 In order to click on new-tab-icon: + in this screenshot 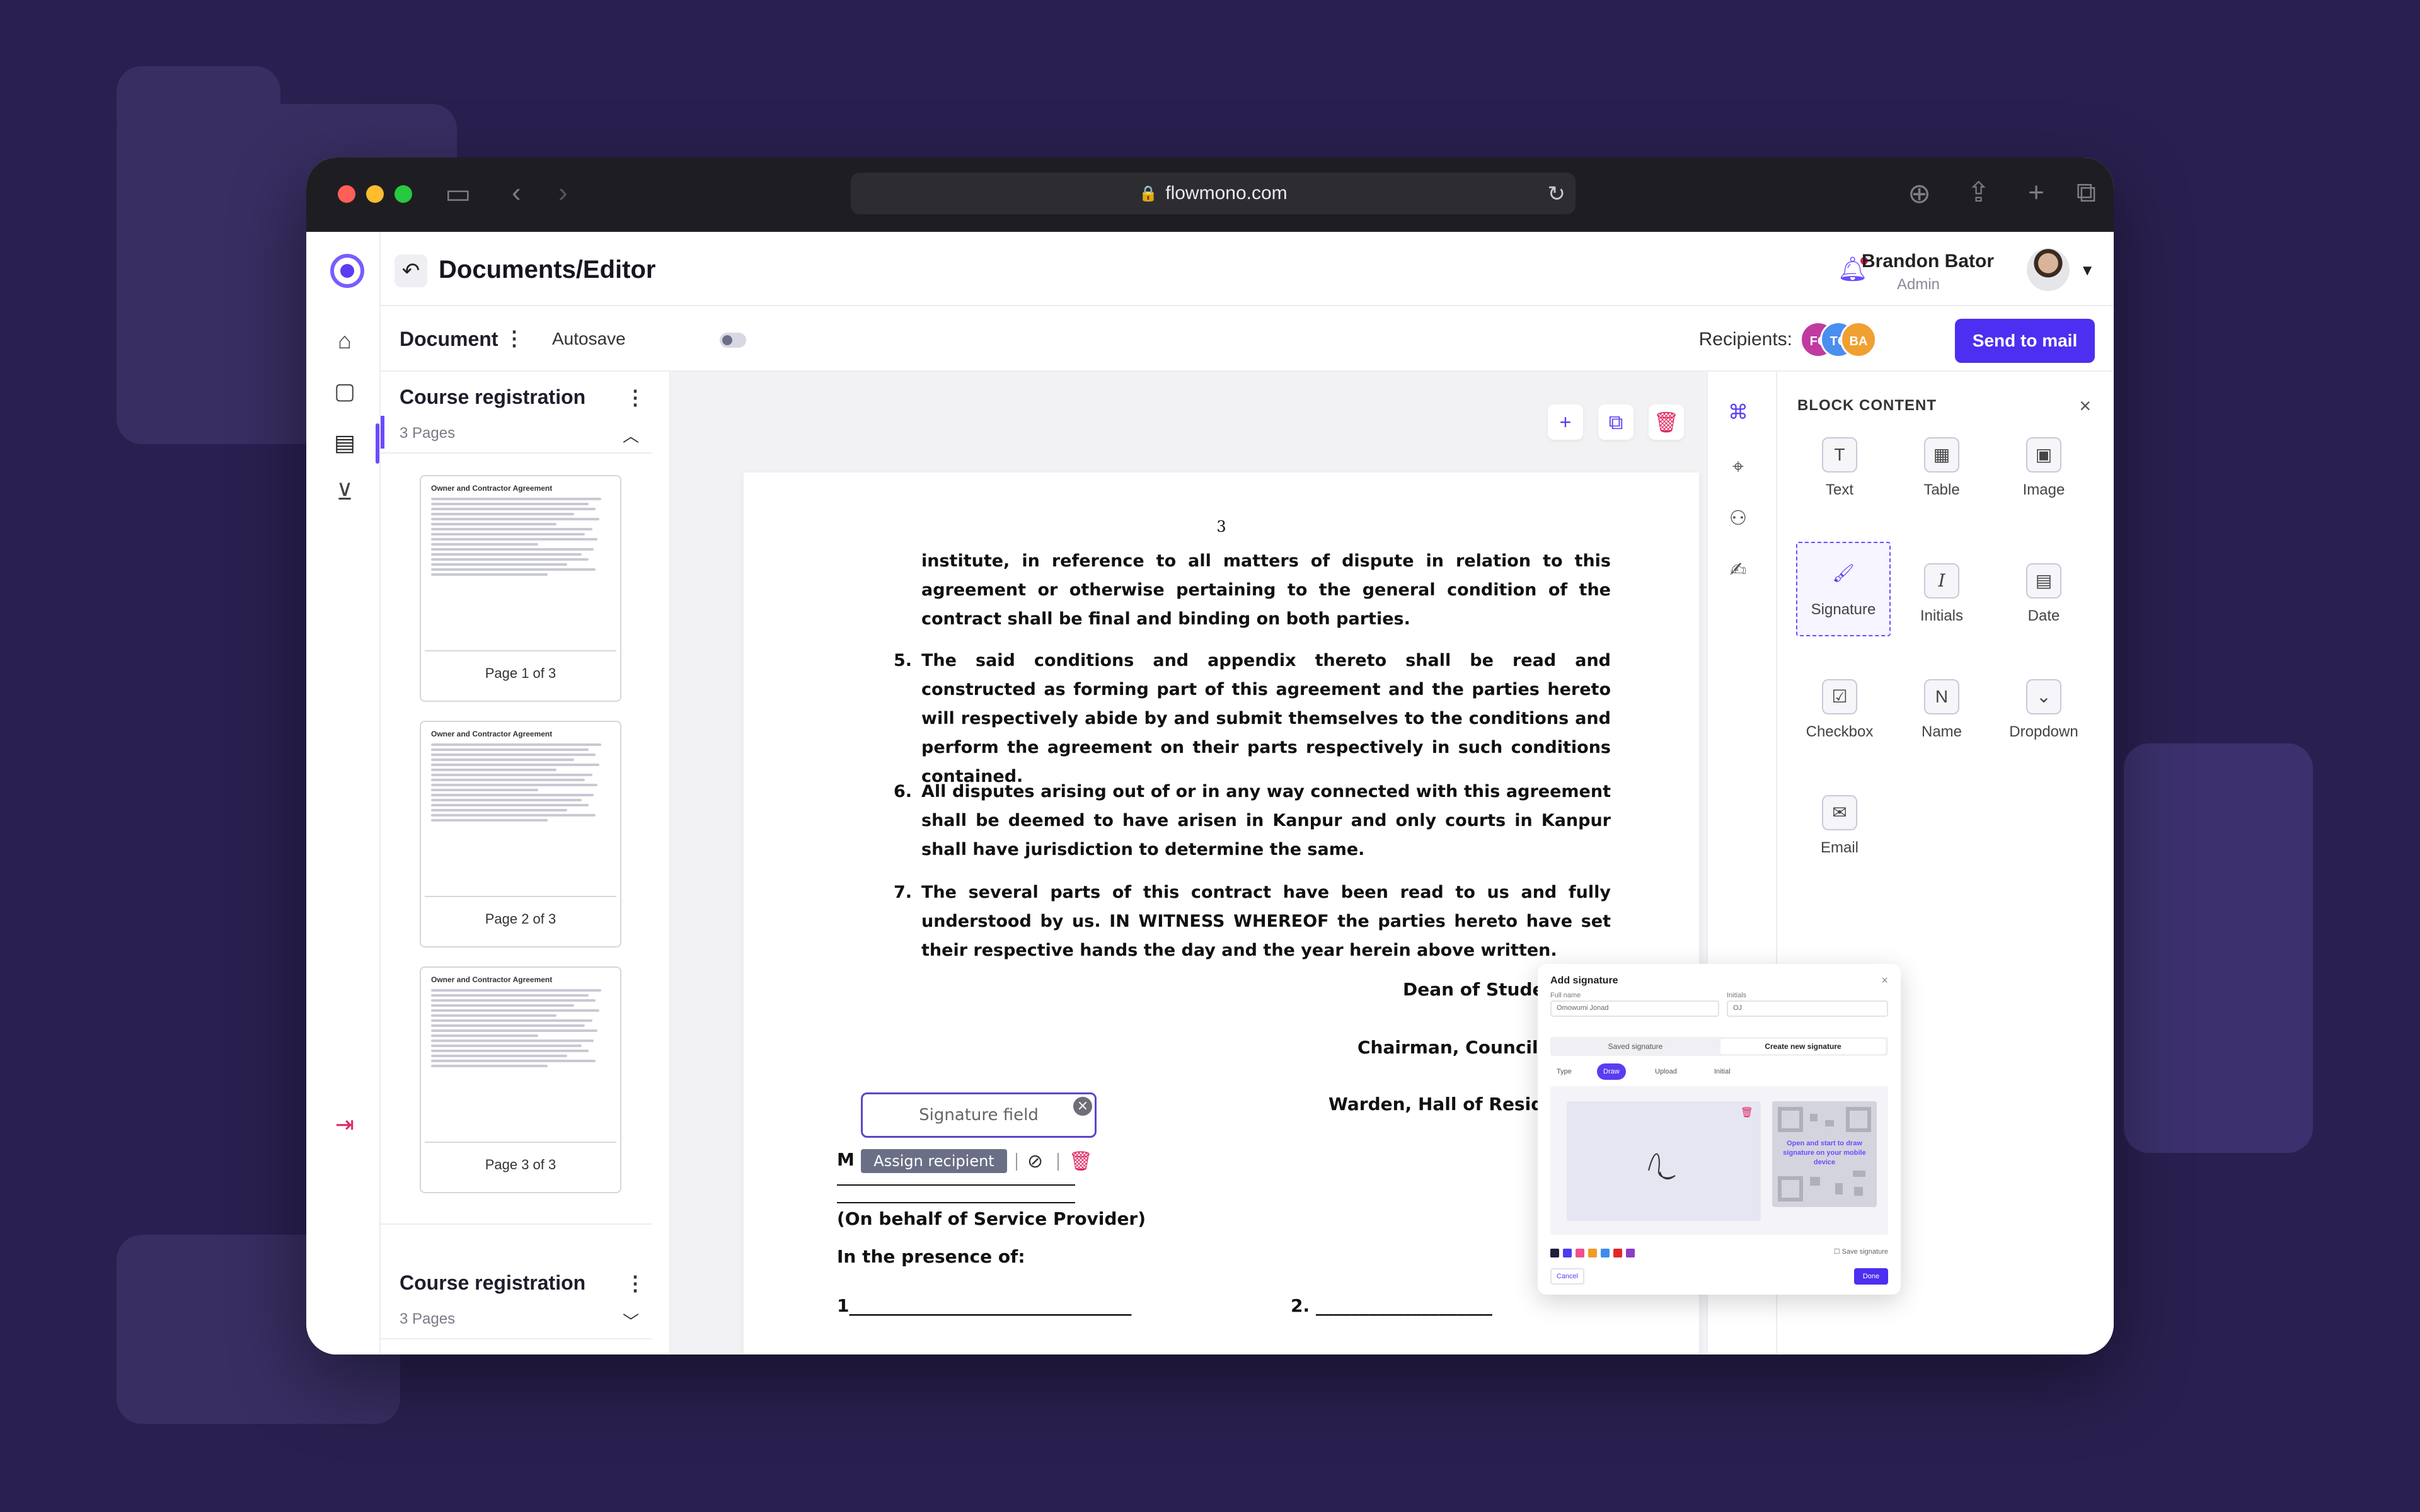, I will do `click(2036, 193)`.